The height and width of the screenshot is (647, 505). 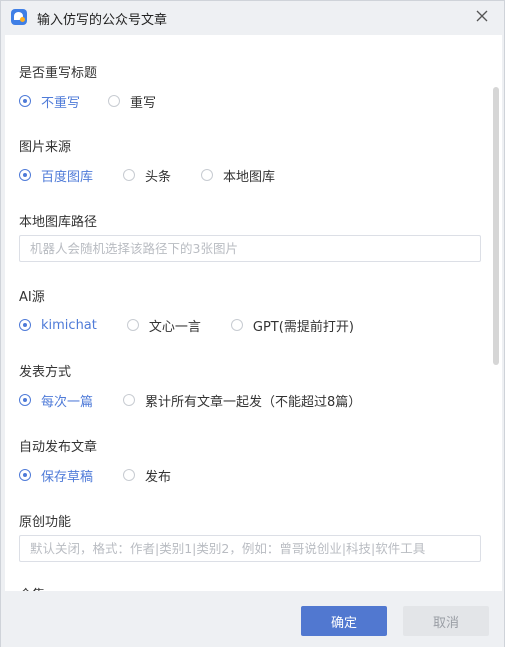 What do you see at coordinates (32, 587) in the screenshot?
I see `collection-label: 合集` at bounding box center [32, 587].